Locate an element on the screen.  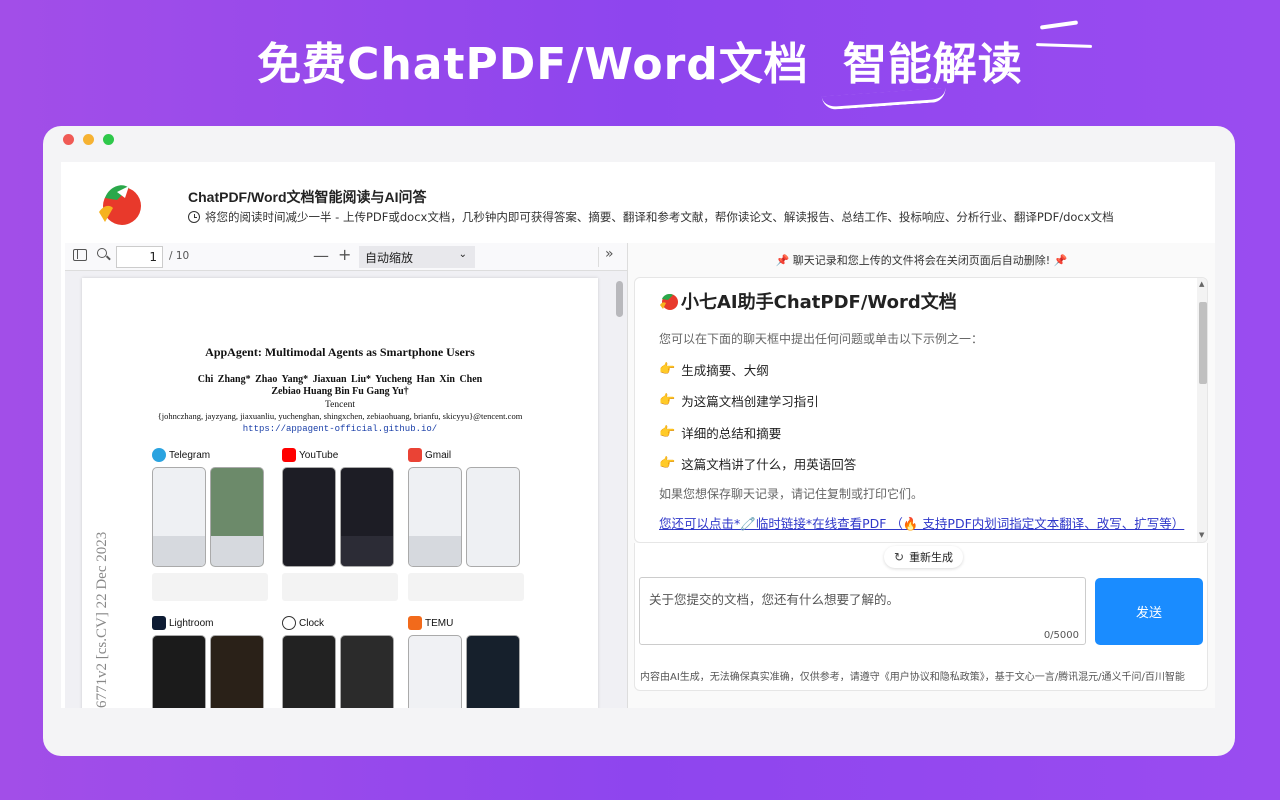
zoom-out-button: — is located at coordinates (321, 255).